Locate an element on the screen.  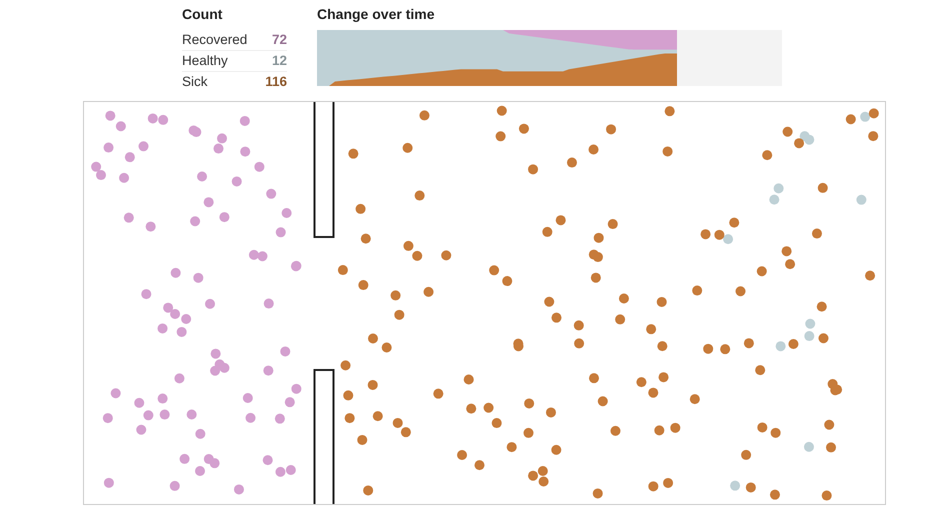
status-count: 72 is located at coordinates (279, 40).